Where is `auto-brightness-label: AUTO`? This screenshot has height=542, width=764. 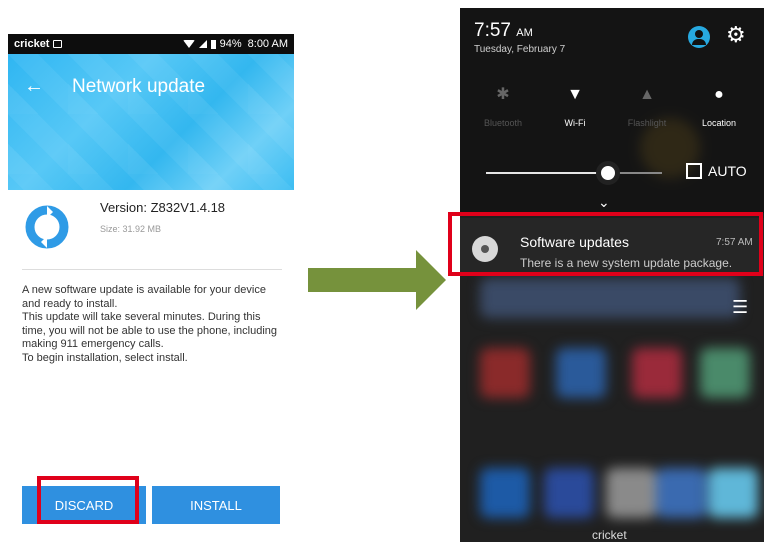 auto-brightness-label: AUTO is located at coordinates (727, 171).